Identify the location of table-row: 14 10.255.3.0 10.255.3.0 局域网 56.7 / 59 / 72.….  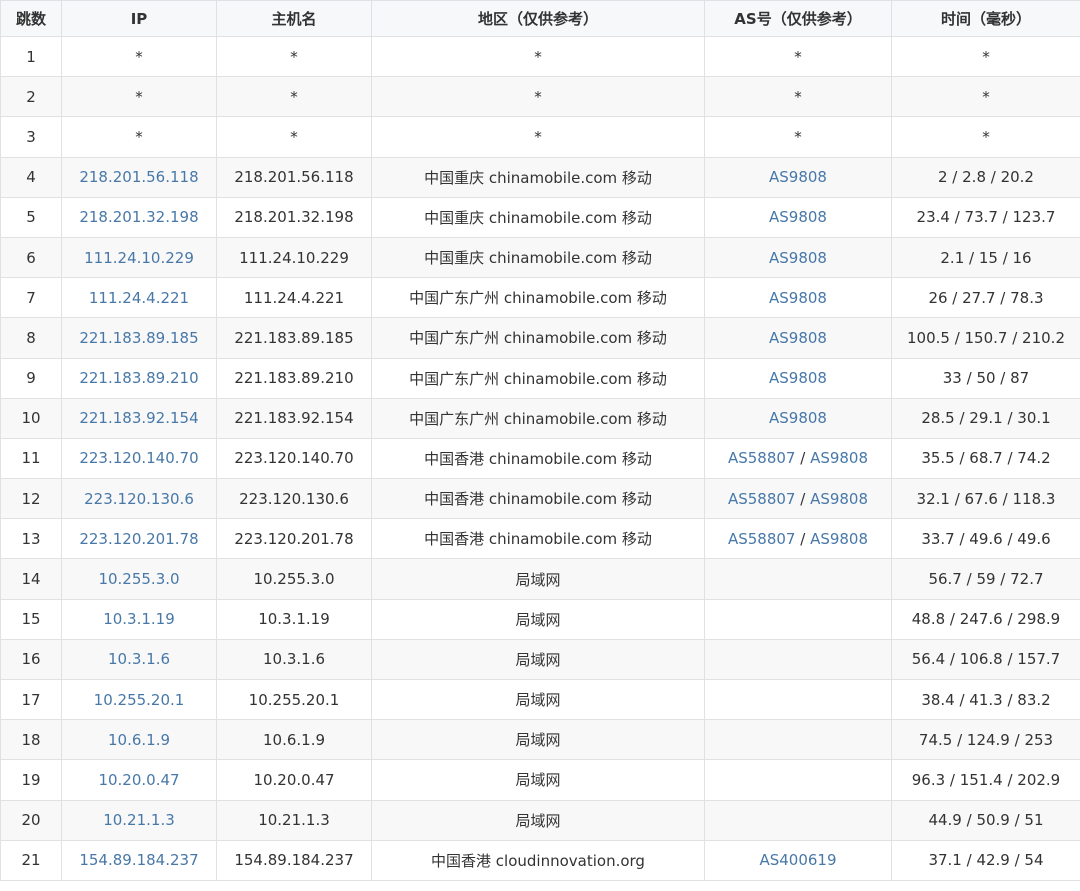
(540, 579).